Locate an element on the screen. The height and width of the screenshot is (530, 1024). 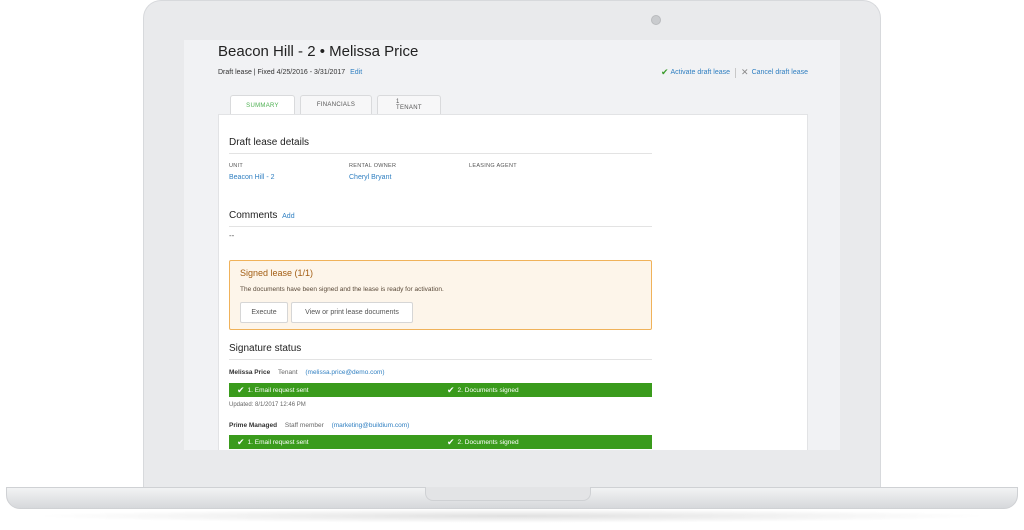
details-title: Draft lease details is located at coordinates (440, 145).